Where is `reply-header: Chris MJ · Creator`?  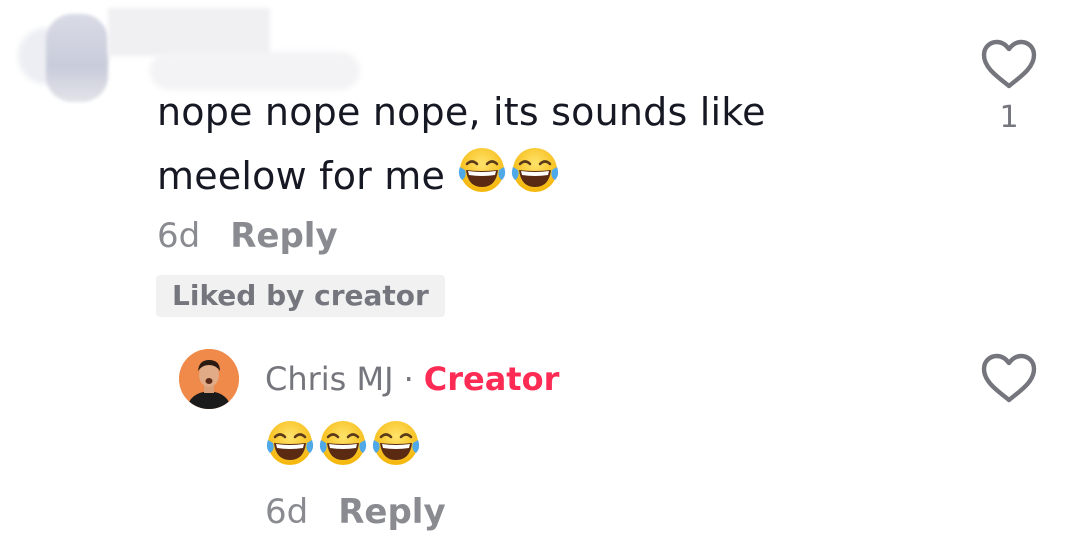
reply-header: Chris MJ · Creator is located at coordinates (412, 379).